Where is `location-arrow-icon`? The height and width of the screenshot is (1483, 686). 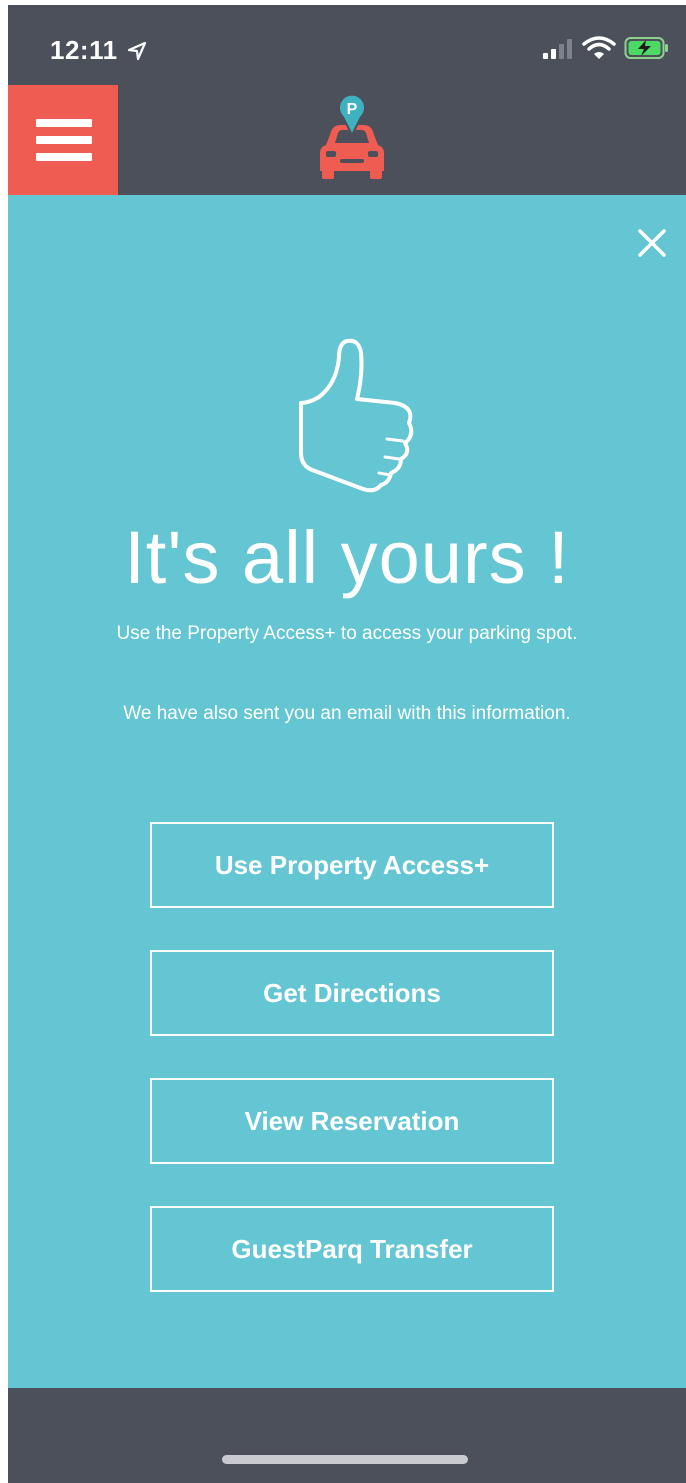 location-arrow-icon is located at coordinates (137, 51).